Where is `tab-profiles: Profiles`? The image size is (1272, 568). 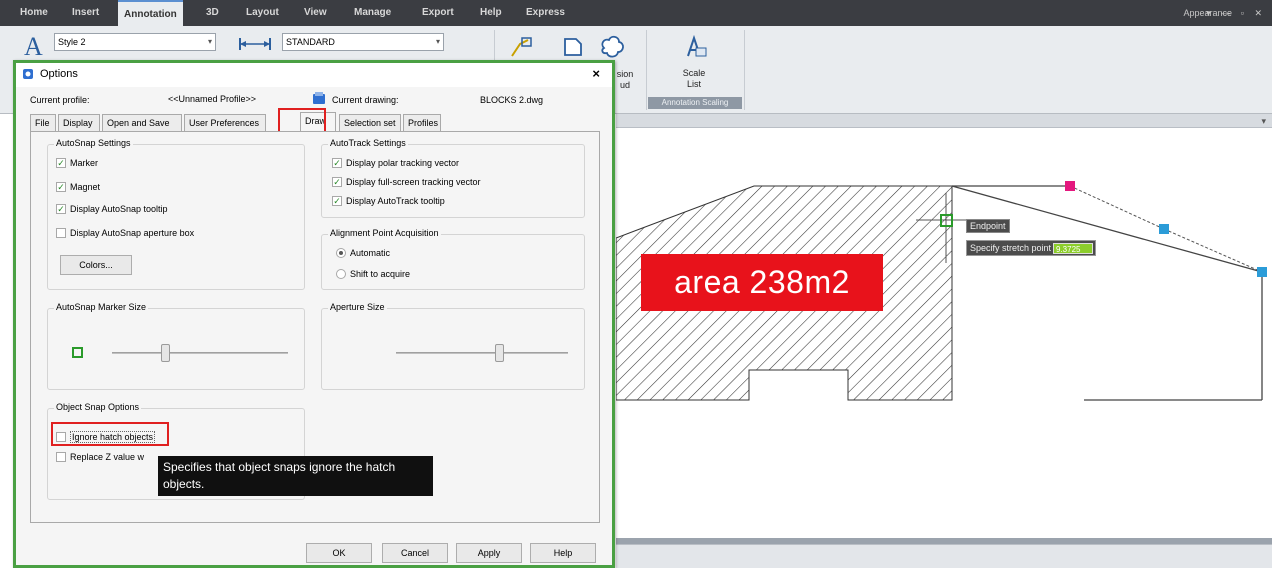 tab-profiles: Profiles is located at coordinates (422, 122).